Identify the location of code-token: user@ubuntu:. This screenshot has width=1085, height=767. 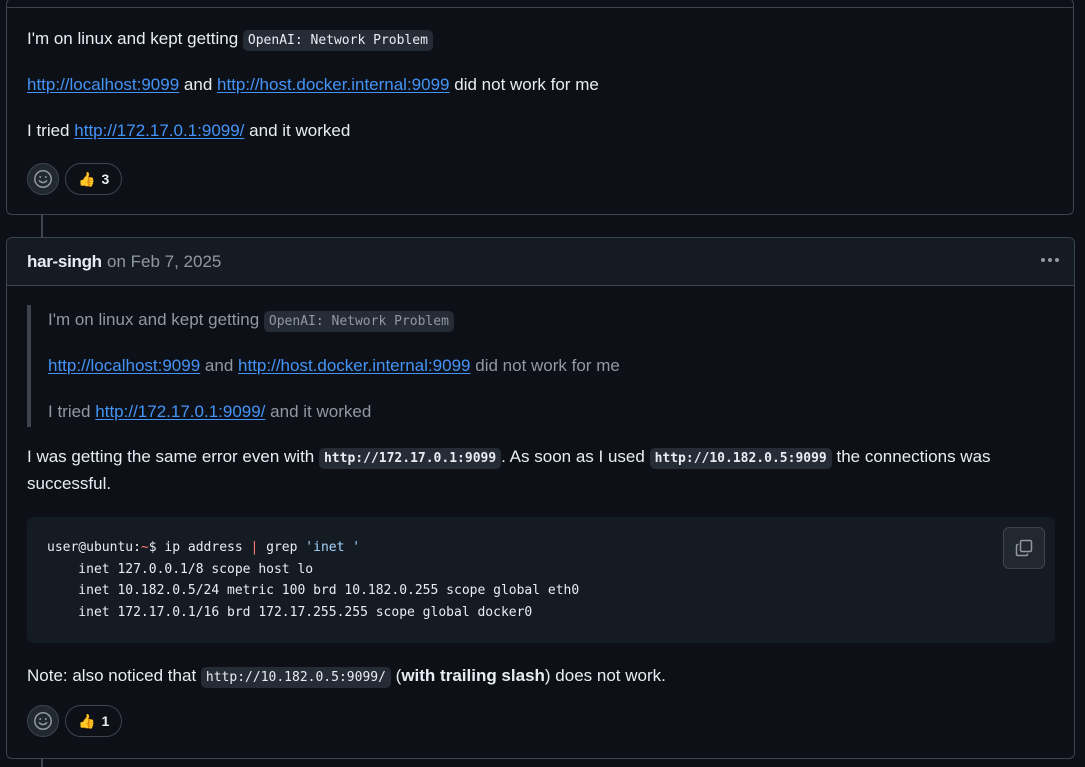
(94, 547).